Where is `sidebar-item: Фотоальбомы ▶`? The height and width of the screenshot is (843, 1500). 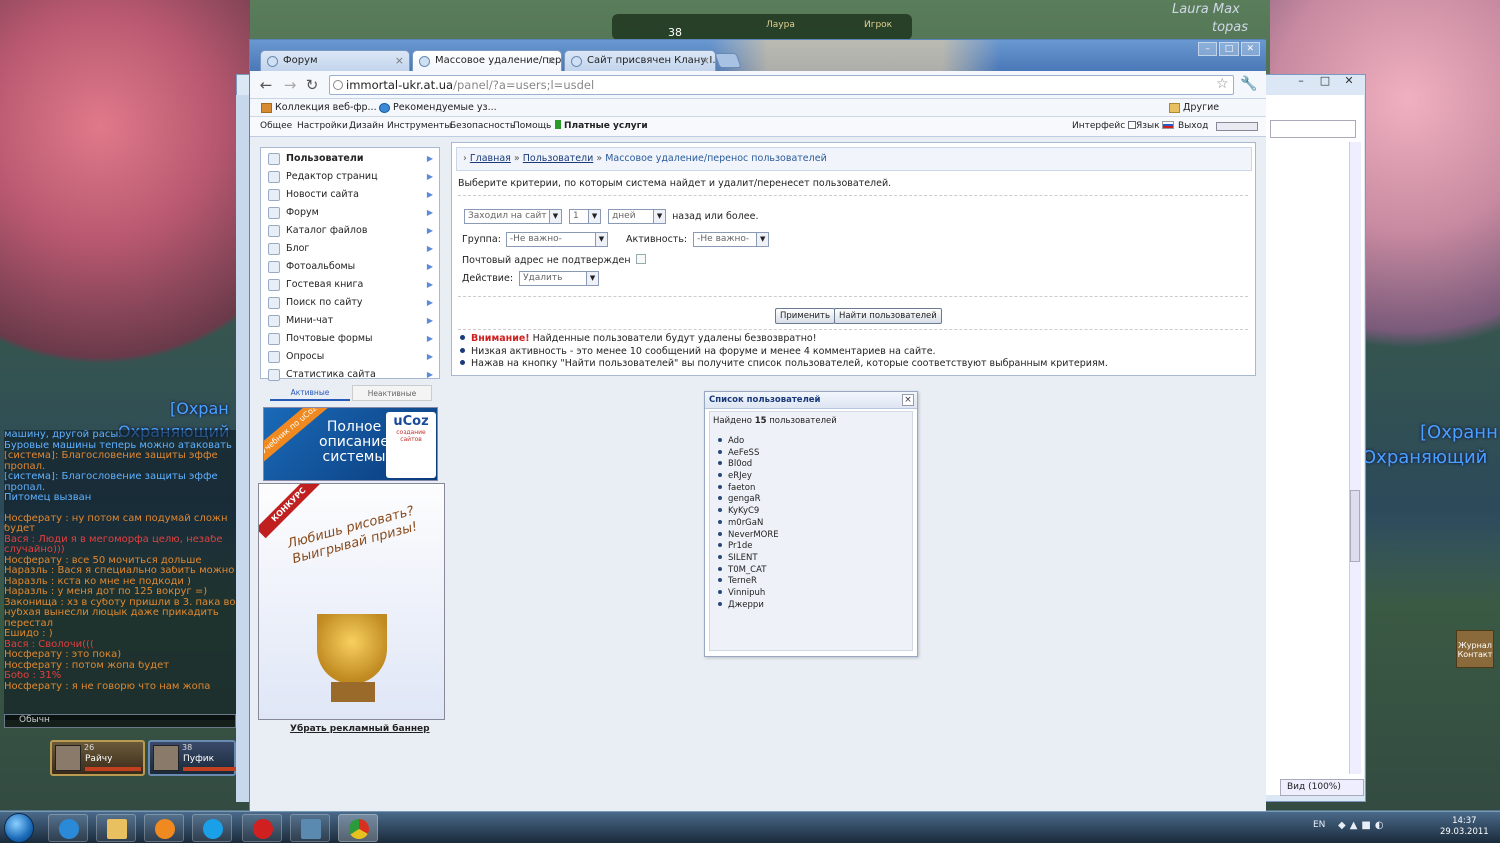 sidebar-item: Фотоальбомы ▶ is located at coordinates (350, 267).